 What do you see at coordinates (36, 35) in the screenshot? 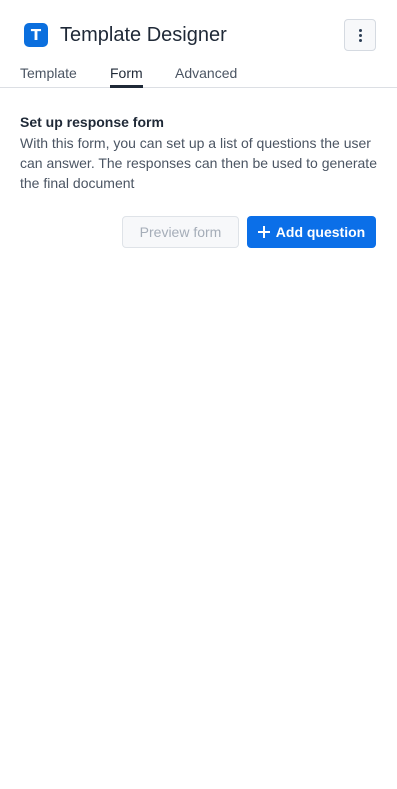
I see `app-logo-icon: T` at bounding box center [36, 35].